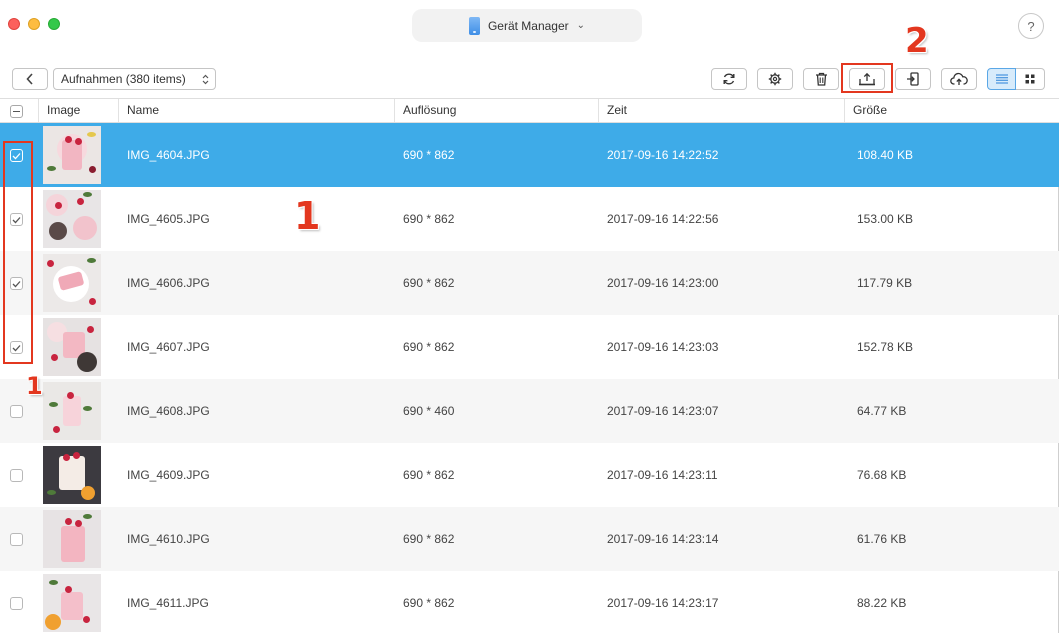  Describe the element at coordinates (496, 110) in the screenshot. I see `column-header-resolution: Auflösung` at that location.